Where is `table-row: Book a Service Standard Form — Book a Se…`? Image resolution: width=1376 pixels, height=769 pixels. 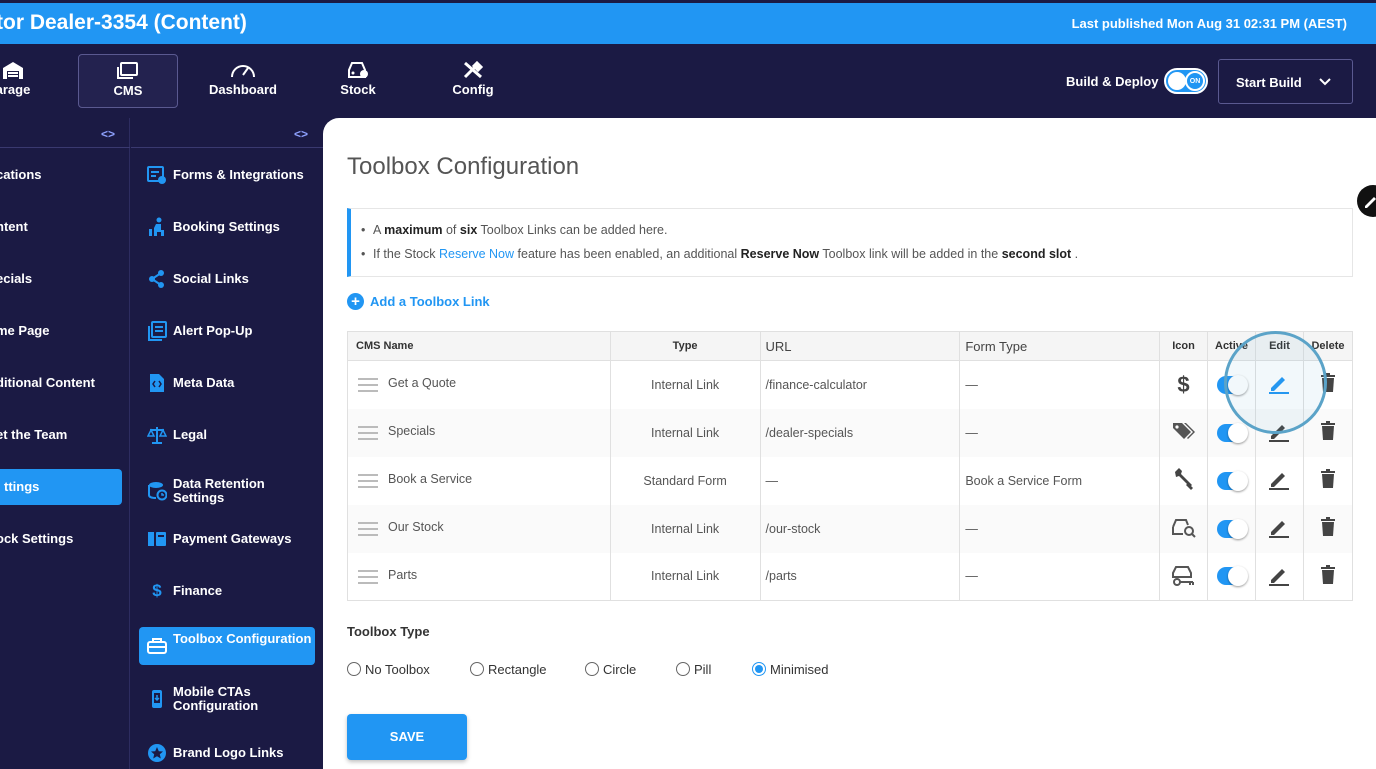 table-row: Book a Service Standard Form — Book a Se… is located at coordinates (850, 480).